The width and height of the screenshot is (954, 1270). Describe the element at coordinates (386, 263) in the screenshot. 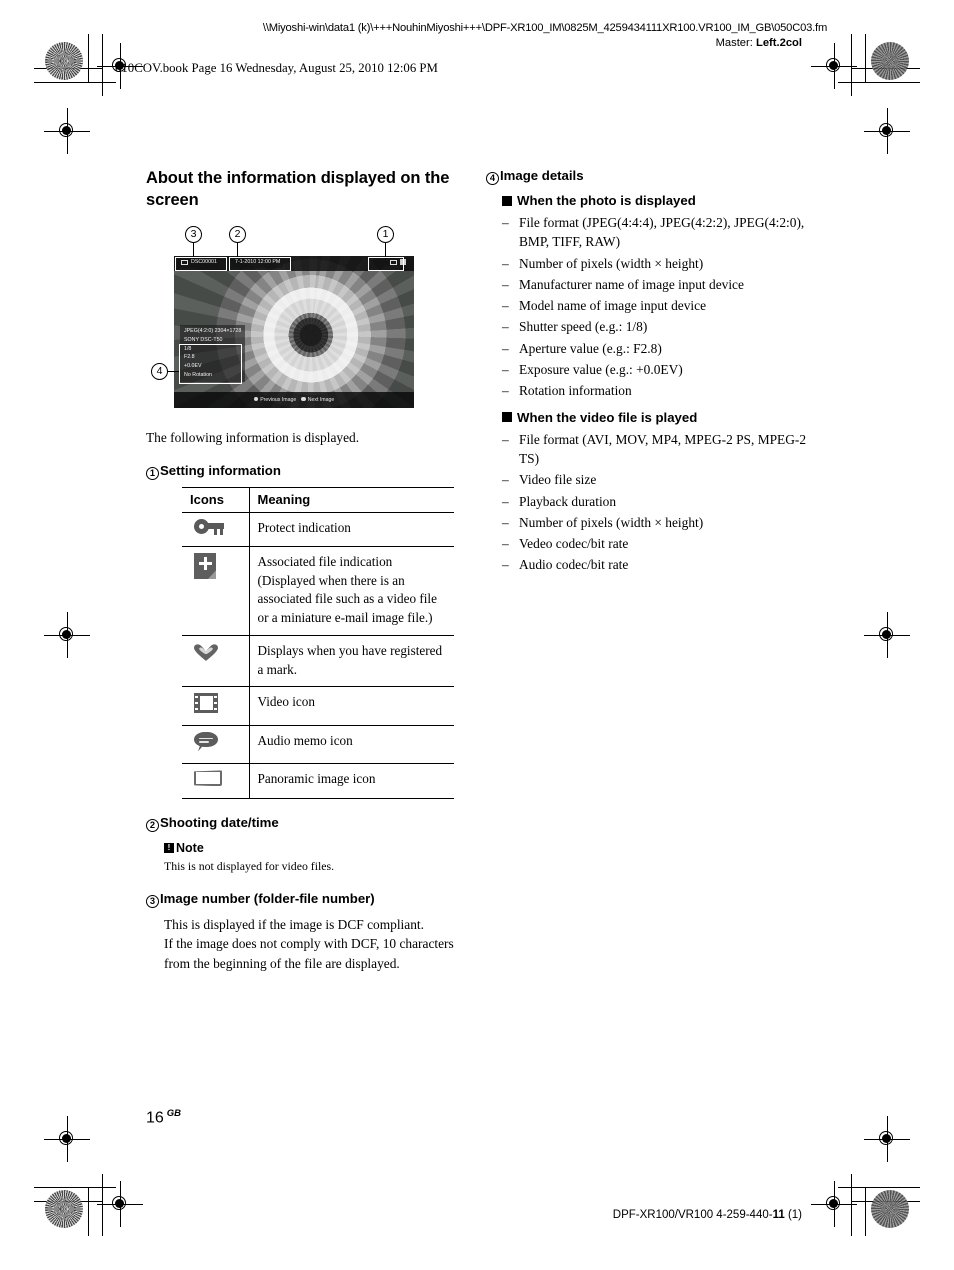

I see `highlight-box-status-icons` at that location.